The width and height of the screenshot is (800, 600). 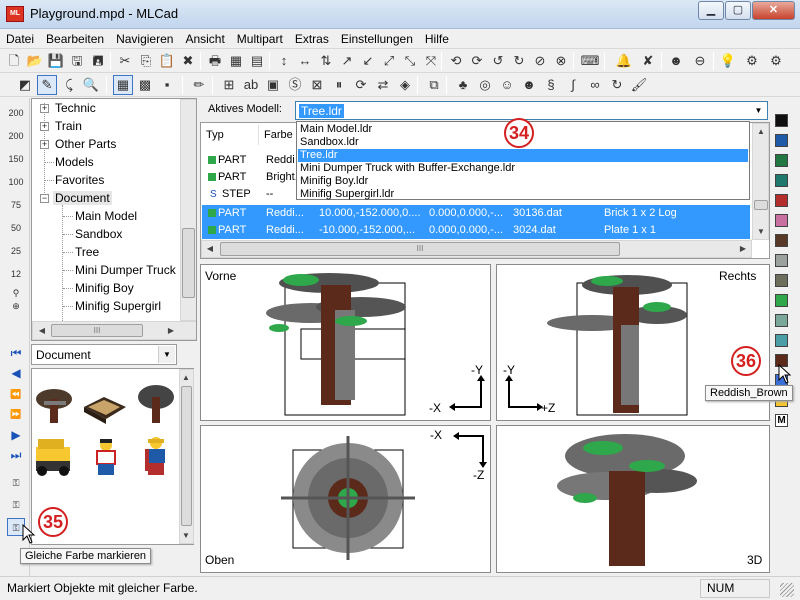 What do you see at coordinates (16, 251) in the screenshot?
I see `zoom-25-icon: 25` at bounding box center [16, 251].